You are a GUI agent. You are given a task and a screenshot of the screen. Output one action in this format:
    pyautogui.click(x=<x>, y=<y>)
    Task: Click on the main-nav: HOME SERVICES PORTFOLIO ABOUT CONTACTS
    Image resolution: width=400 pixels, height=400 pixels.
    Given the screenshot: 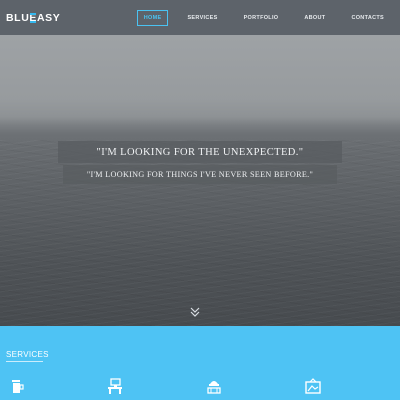 What is the action you would take?
    pyautogui.click(x=263, y=17)
    